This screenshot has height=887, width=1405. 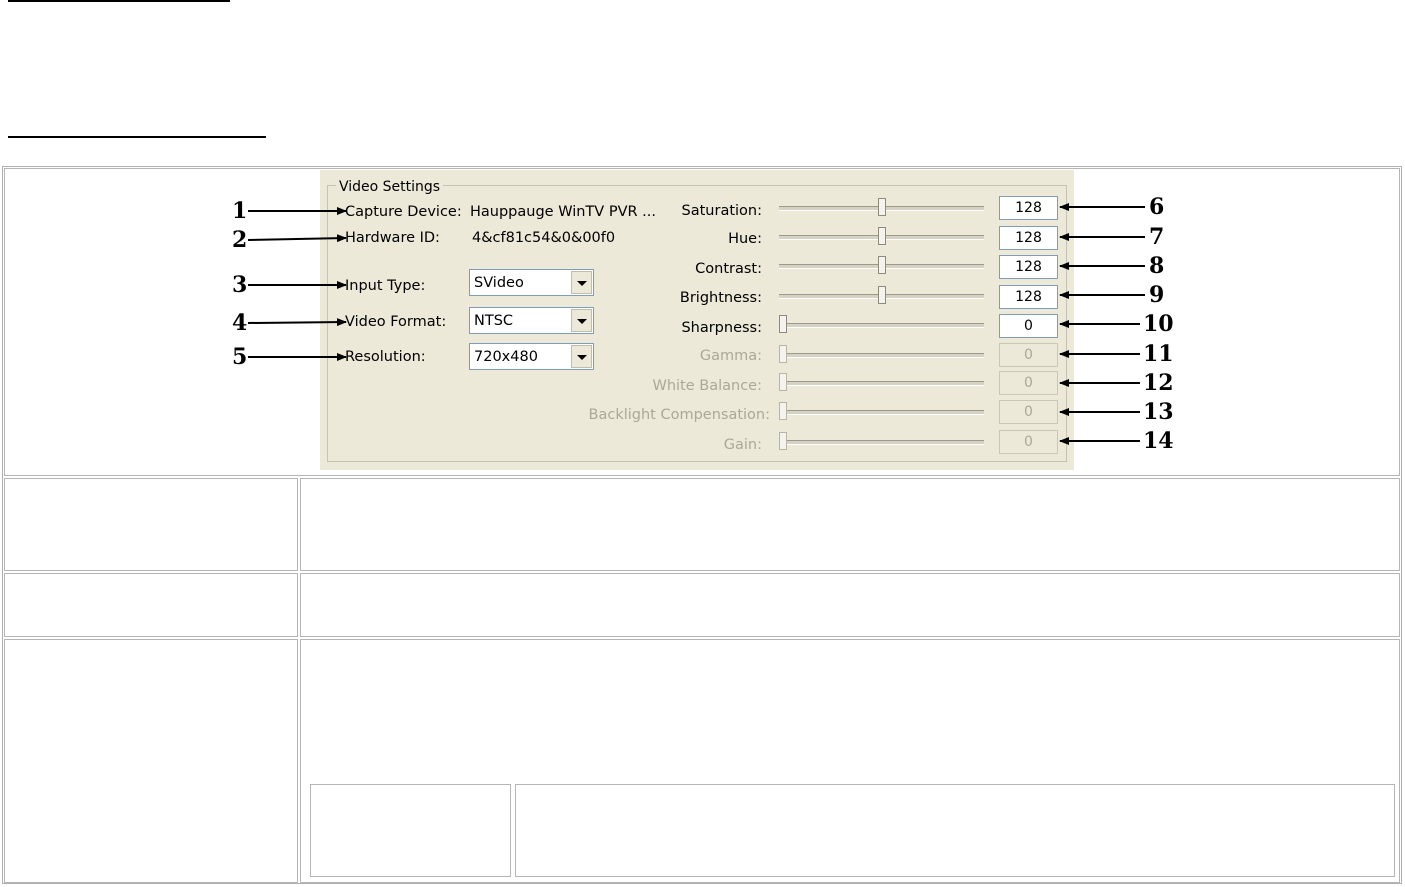 I want to click on callout-number-3: 3, so click(x=240, y=285).